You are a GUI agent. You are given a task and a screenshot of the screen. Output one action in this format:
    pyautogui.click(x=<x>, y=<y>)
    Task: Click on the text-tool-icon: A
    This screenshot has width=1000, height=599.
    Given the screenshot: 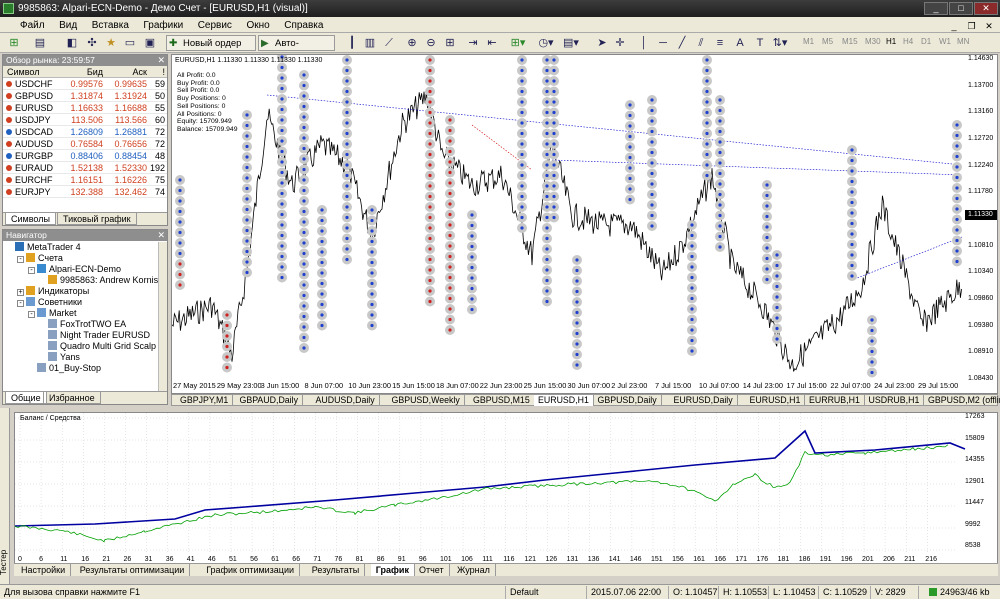 What is the action you would take?
    pyautogui.click(x=740, y=43)
    